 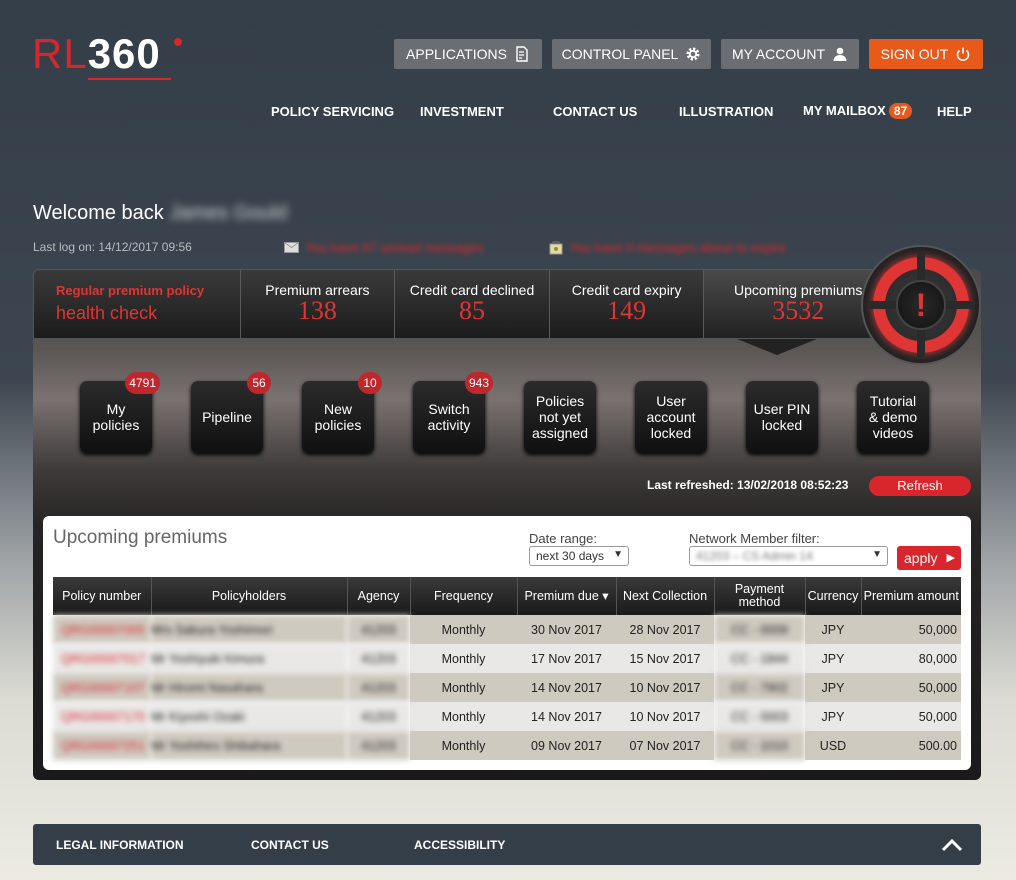 What do you see at coordinates (384, 247) in the screenshot?
I see `unread-messages-link: You have 87 unread messages` at bounding box center [384, 247].